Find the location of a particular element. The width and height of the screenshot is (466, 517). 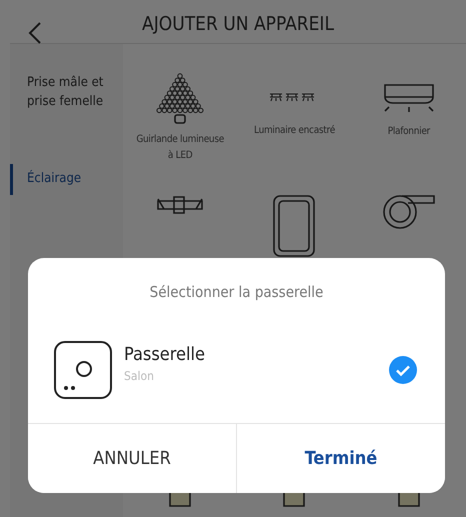

ceiling-light-icon is located at coordinates (408, 98).